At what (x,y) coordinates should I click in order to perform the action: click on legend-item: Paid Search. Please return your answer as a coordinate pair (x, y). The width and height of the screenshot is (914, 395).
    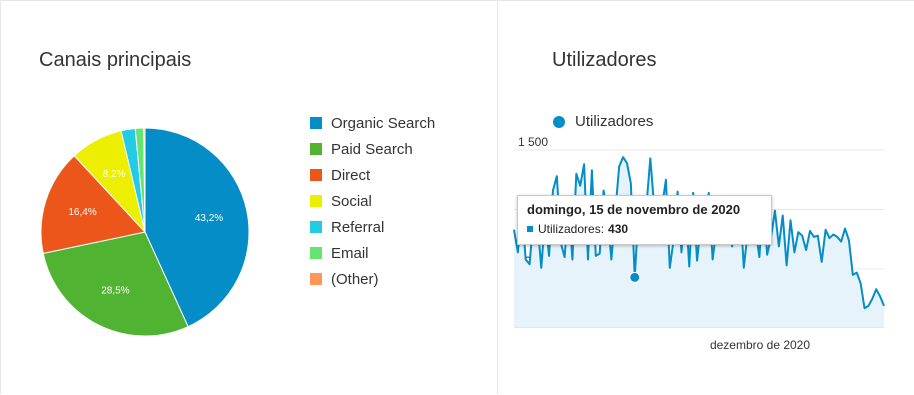
    Looking at the image, I should click on (372, 149).